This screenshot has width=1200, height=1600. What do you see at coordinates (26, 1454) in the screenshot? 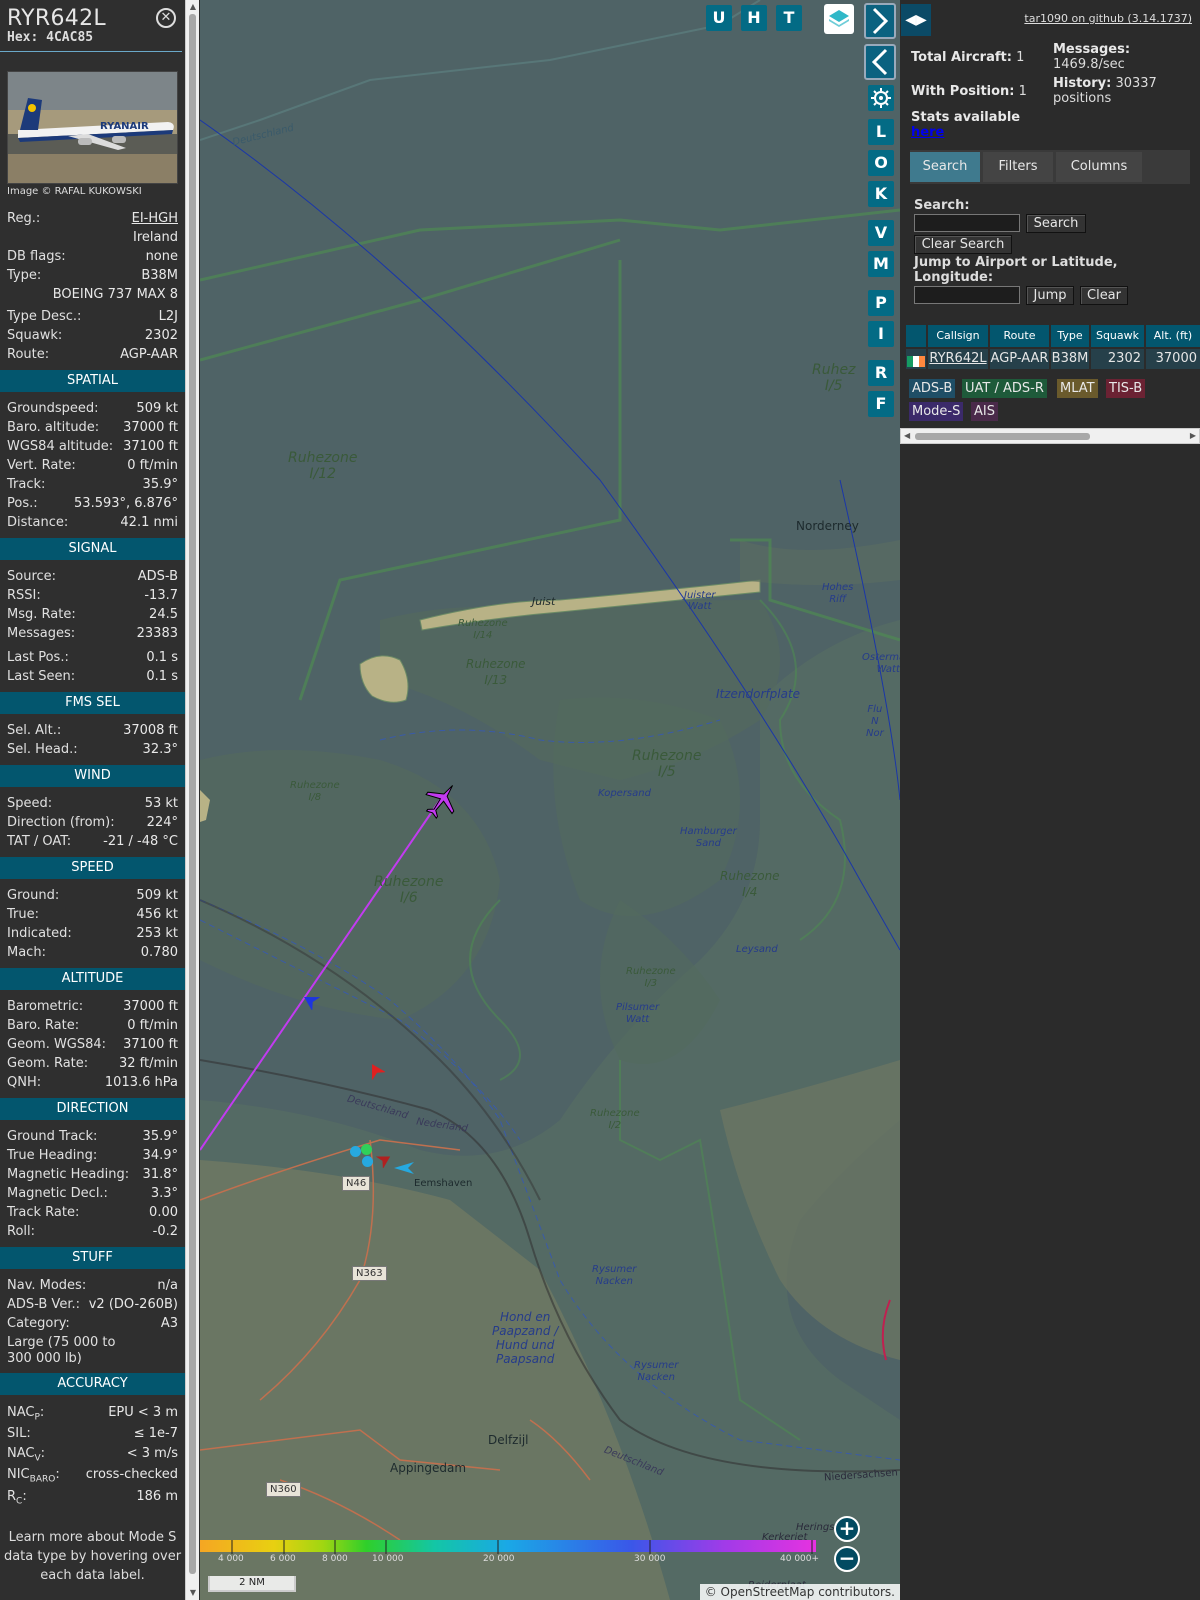
I see `nacv-label: NACV:` at bounding box center [26, 1454].